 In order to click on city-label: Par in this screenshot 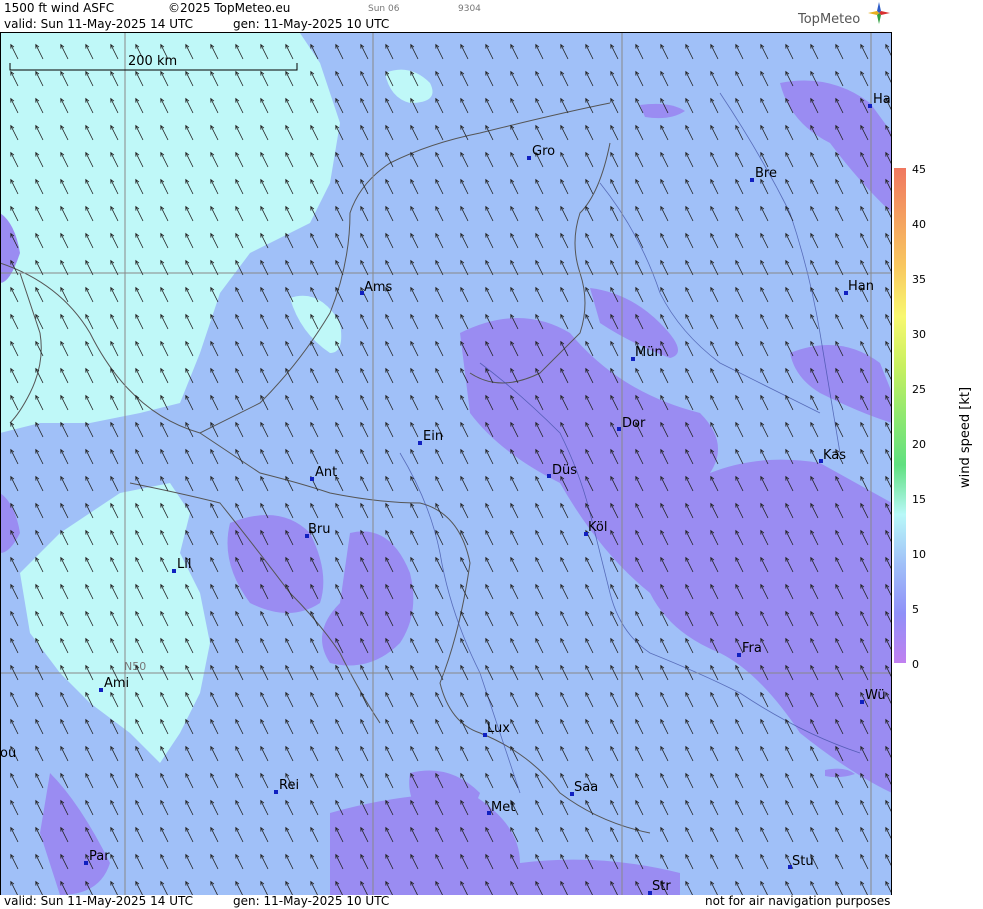, I will do `click(99, 856)`.